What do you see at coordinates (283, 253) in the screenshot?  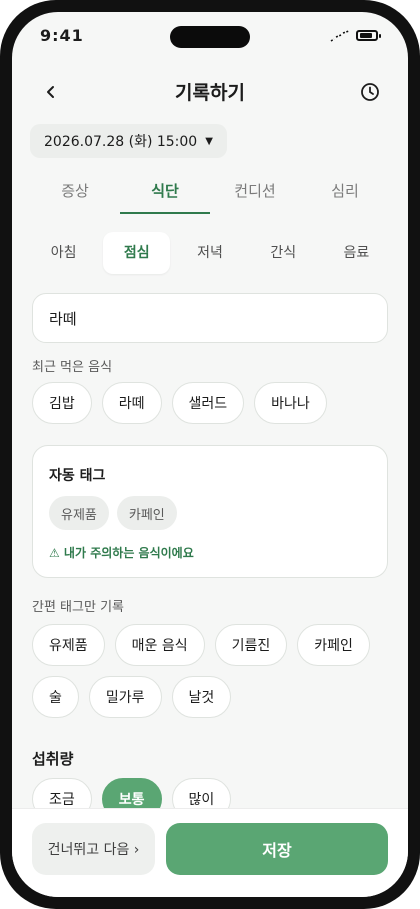 I see `meal-tab-snack: 간식` at bounding box center [283, 253].